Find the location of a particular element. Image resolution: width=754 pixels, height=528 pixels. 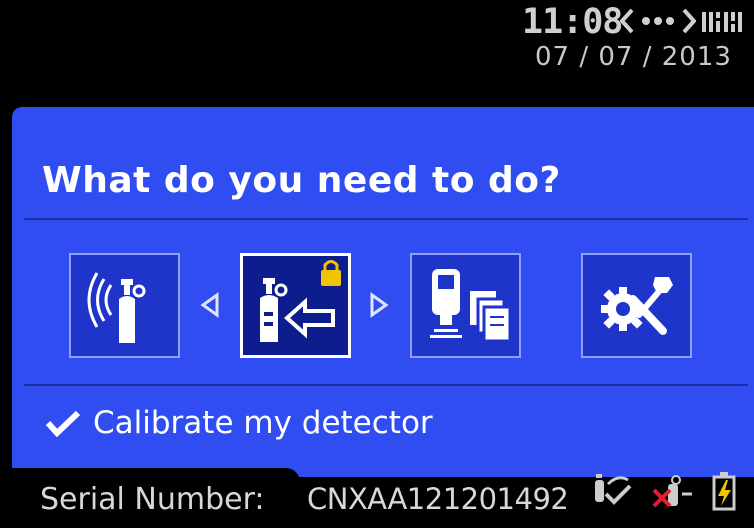

chevron-right-icon is located at coordinates (379, 305).